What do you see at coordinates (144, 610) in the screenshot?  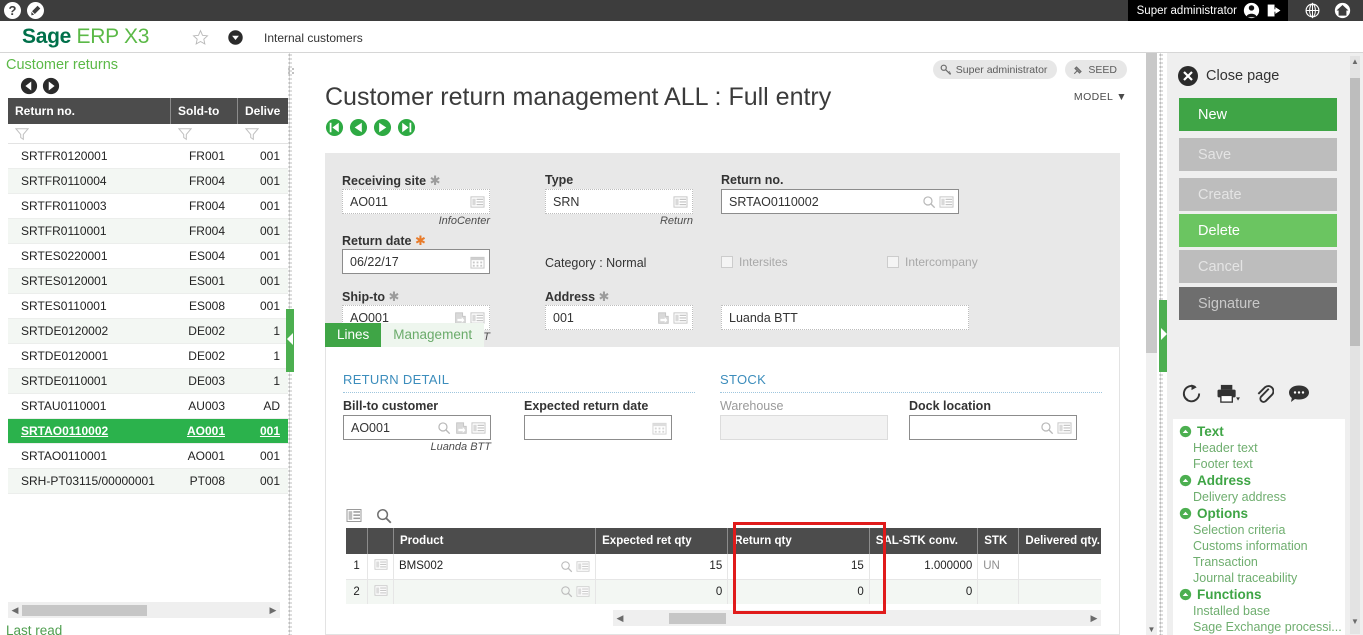 I see `left-panel-horizontal-scrollbar: ◀ ▶` at bounding box center [144, 610].